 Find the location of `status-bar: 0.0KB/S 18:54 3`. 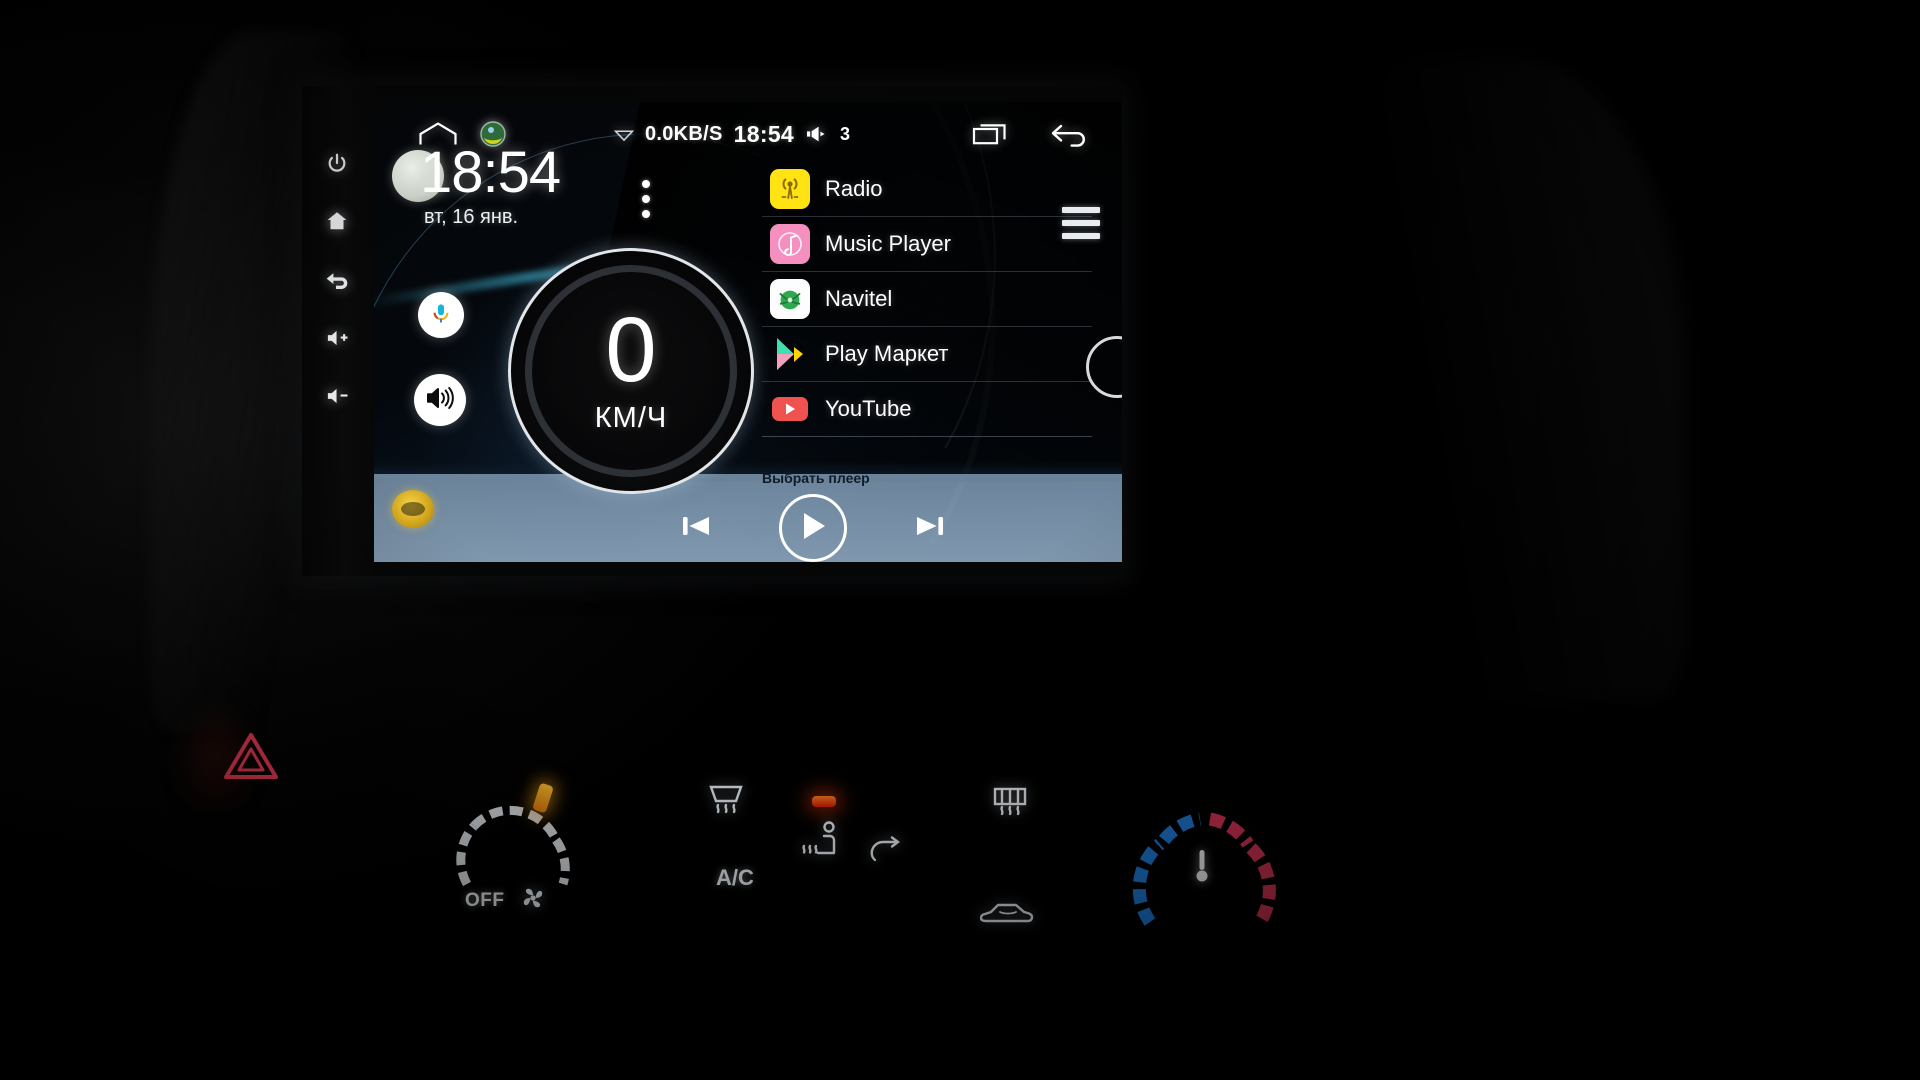

status-bar: 0.0KB/S 18:54 3 is located at coordinates (748, 134).